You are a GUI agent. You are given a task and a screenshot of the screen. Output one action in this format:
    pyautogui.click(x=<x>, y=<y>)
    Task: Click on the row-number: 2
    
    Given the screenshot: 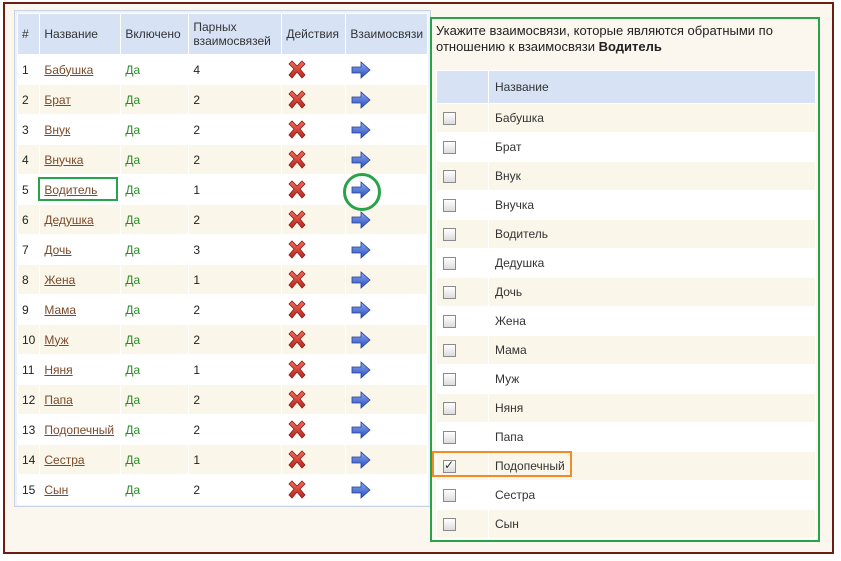 What is the action you would take?
    pyautogui.click(x=28, y=99)
    